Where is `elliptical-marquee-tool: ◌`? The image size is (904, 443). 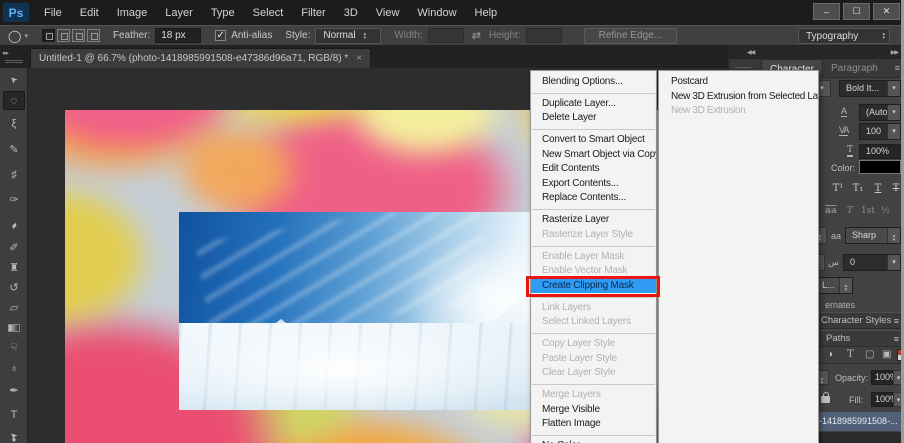 elliptical-marquee-tool: ◌ is located at coordinates (14, 100).